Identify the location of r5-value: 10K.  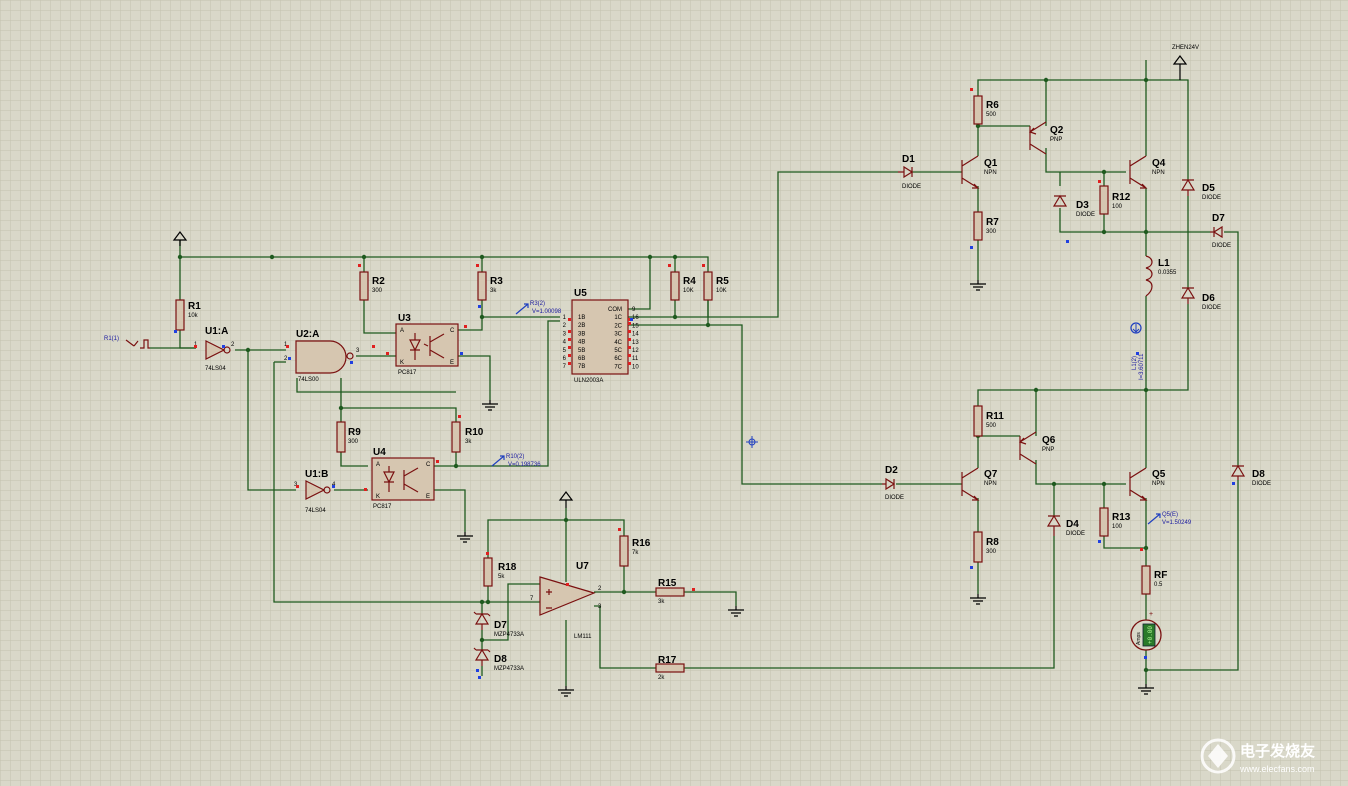
(721, 291).